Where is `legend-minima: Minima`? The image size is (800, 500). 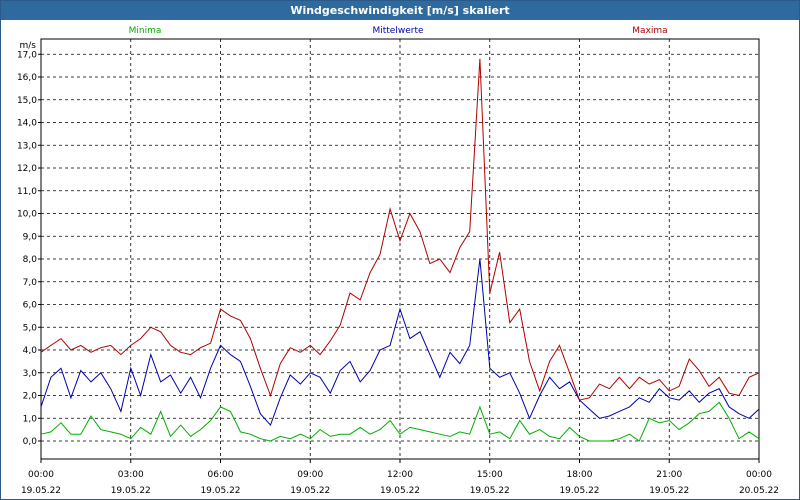 legend-minima: Minima is located at coordinates (145, 31).